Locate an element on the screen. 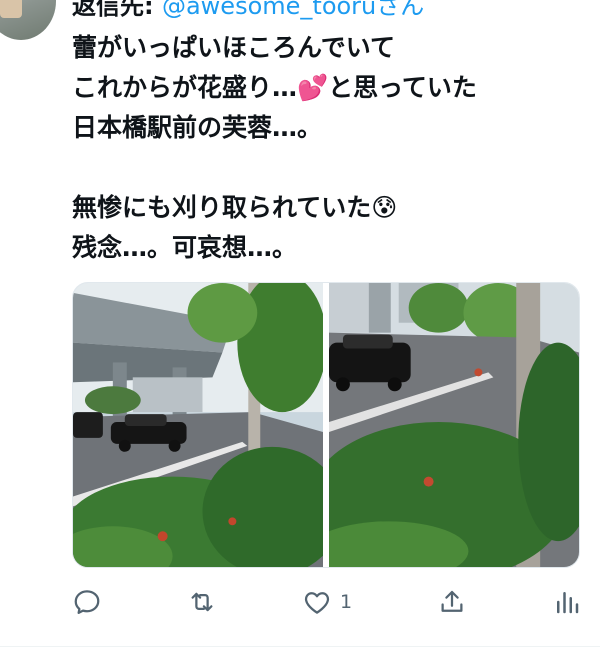 This screenshot has height=649, width=600. reply-icon is located at coordinates (87, 602).